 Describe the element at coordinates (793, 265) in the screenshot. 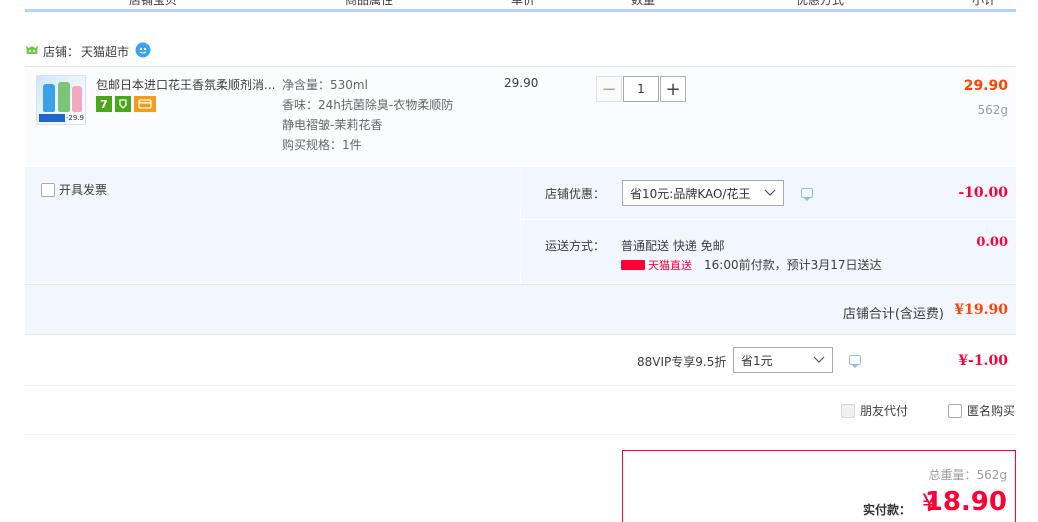

I see `delivery-eta: 16:00前付款，预计3月17日送达` at that location.